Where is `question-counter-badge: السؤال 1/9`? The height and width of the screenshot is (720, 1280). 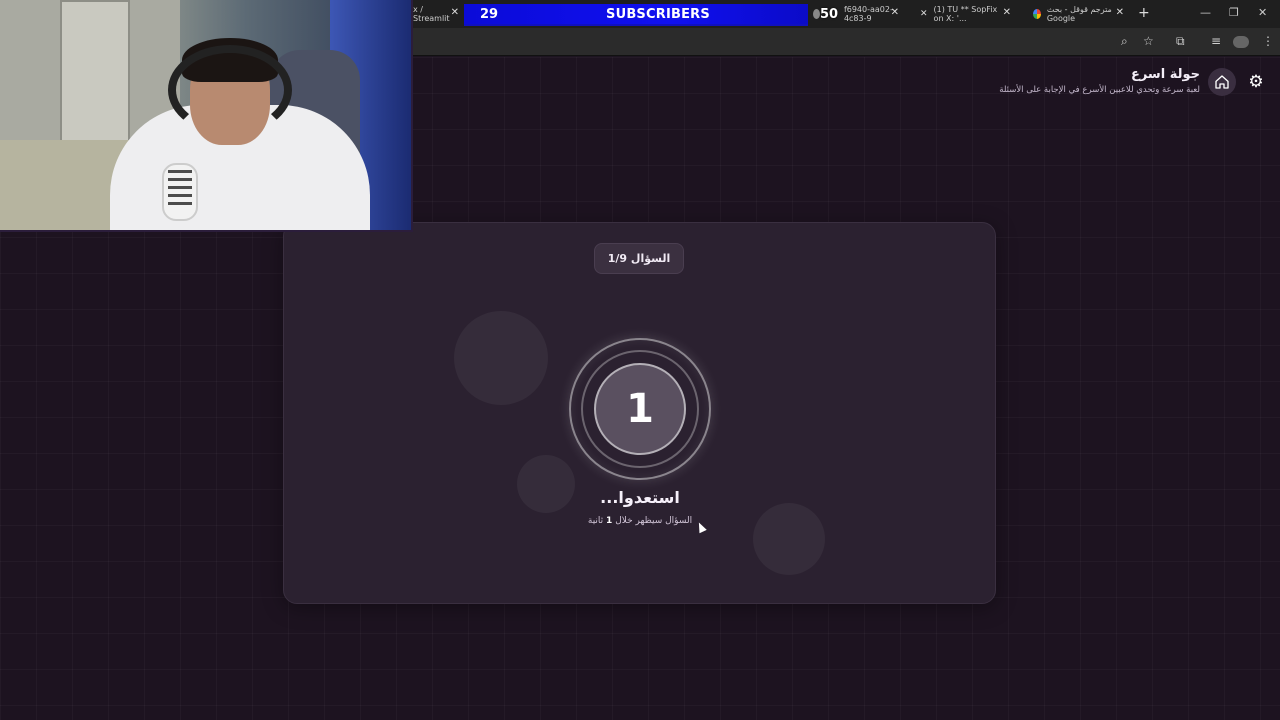
question-counter-badge: السؤال 1/9 is located at coordinates (639, 258).